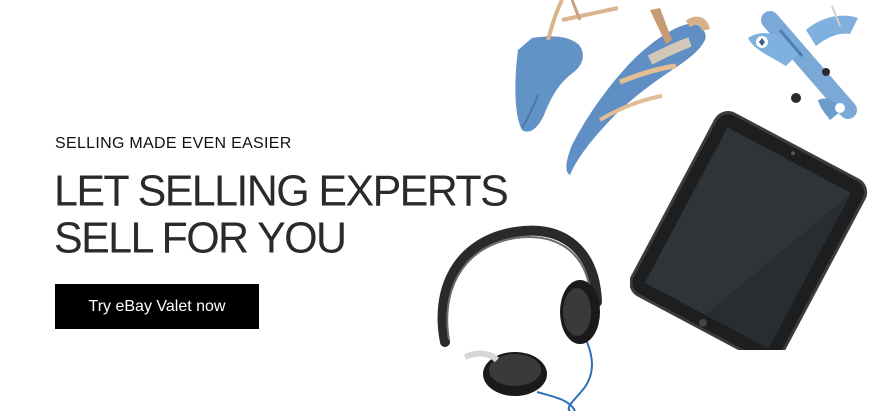  What do you see at coordinates (803, 62) in the screenshot?
I see `toy-plane-image` at bounding box center [803, 62].